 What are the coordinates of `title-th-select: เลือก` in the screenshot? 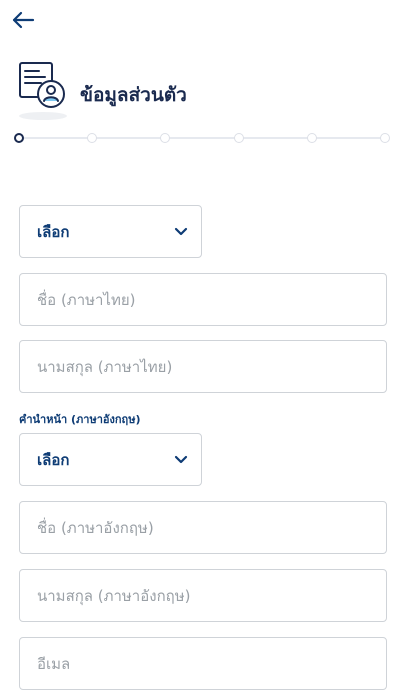 It's located at (110, 231).